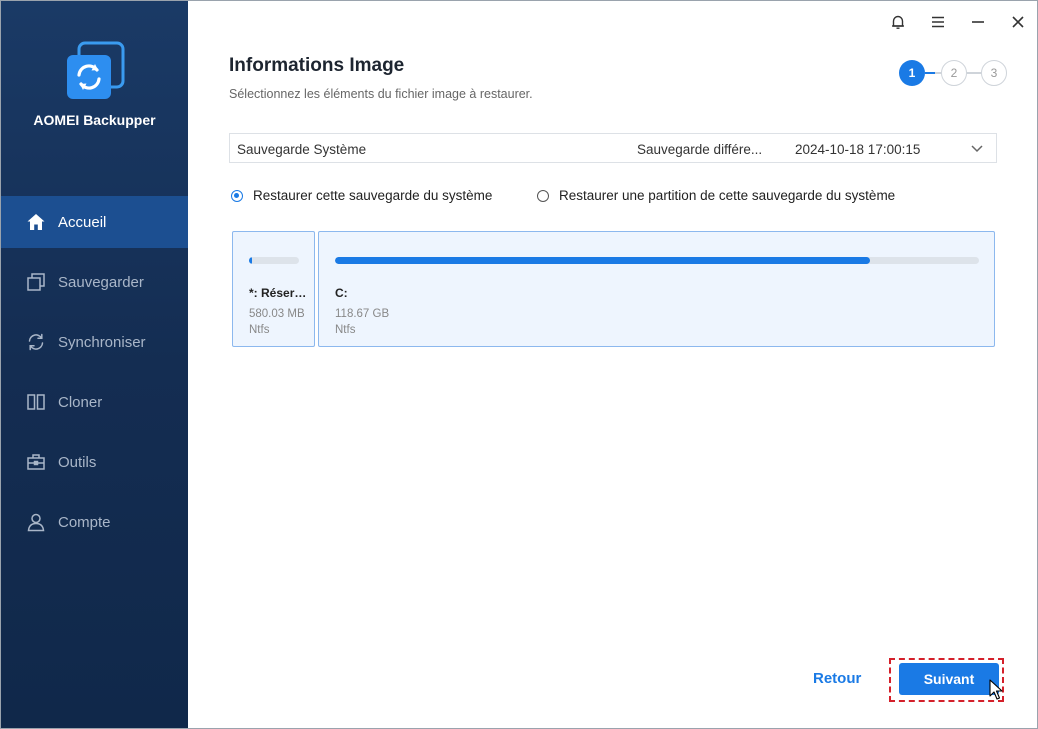 The width and height of the screenshot is (1038, 729). What do you see at coordinates (912, 73) in the screenshot?
I see `step-1: 1` at bounding box center [912, 73].